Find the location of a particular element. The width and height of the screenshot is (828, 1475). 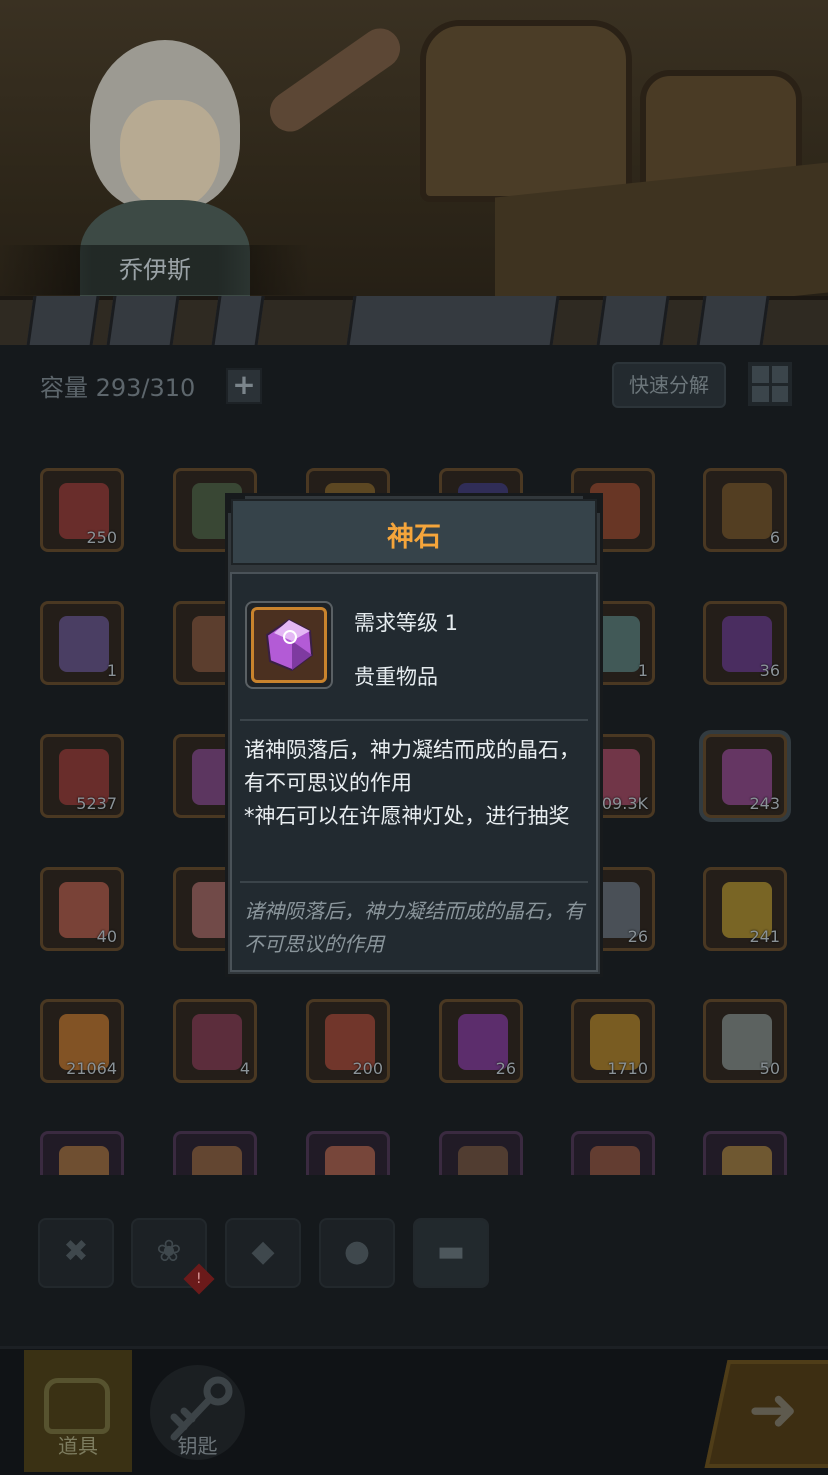

material-icon: ● is located at coordinates (357, 1253).